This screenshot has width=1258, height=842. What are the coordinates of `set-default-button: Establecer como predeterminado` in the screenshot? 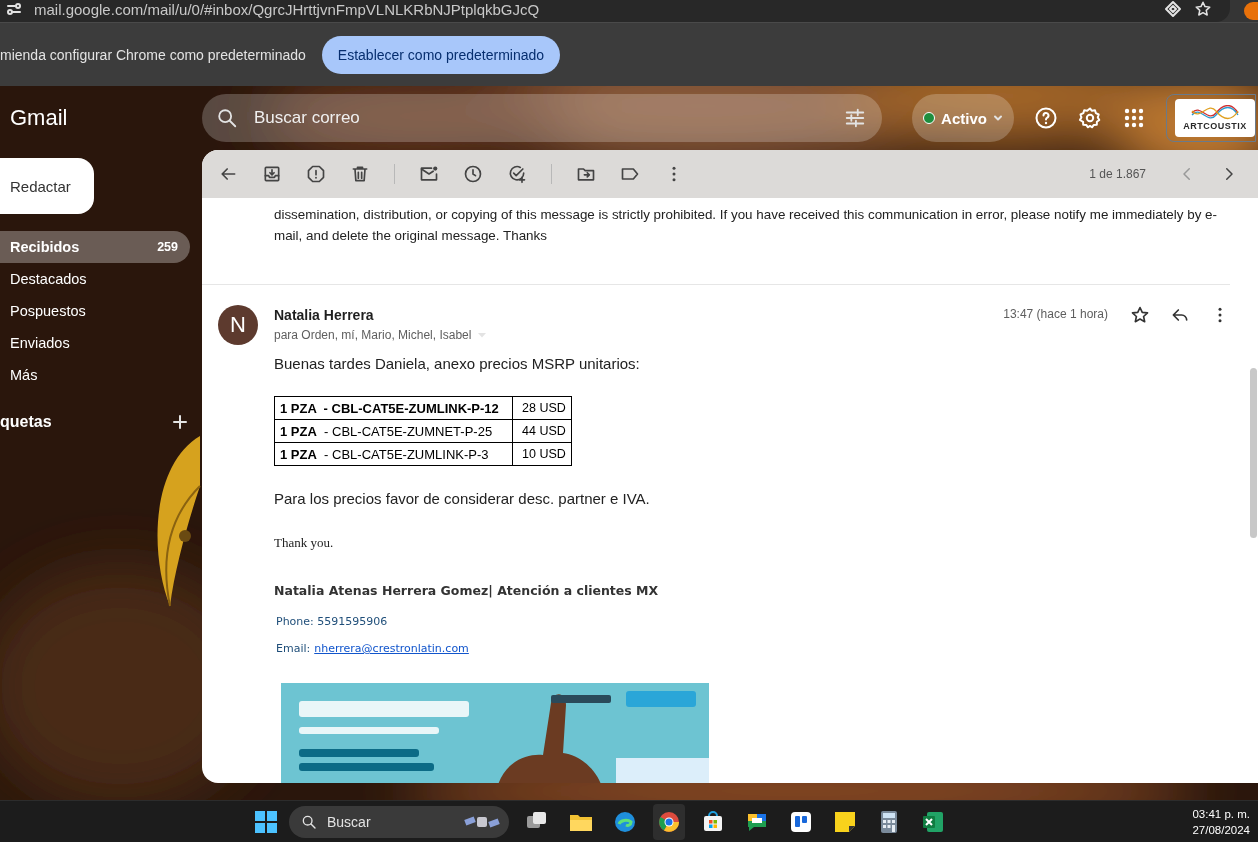 It's located at (441, 54).